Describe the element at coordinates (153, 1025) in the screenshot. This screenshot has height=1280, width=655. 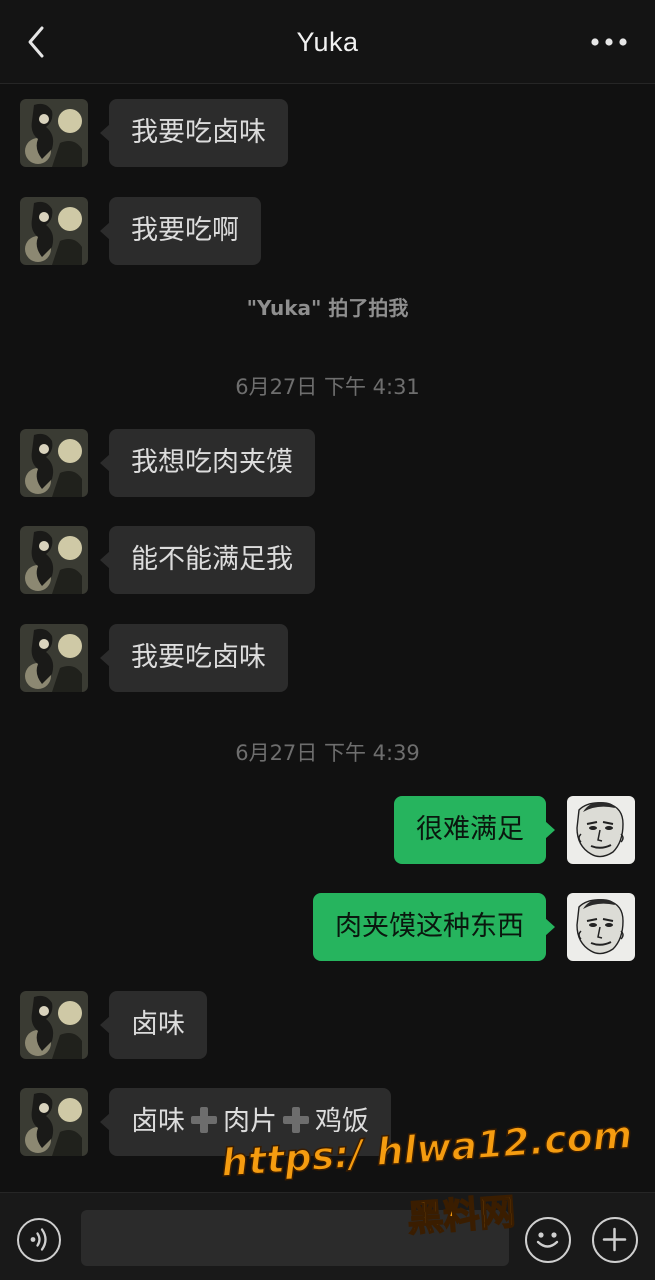
I see `incoming-message-bubble: 卤味` at that location.